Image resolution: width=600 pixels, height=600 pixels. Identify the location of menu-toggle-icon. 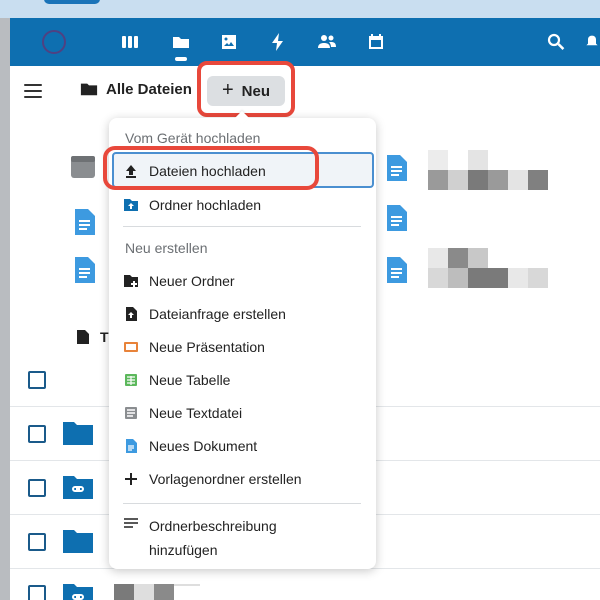
(33, 91).